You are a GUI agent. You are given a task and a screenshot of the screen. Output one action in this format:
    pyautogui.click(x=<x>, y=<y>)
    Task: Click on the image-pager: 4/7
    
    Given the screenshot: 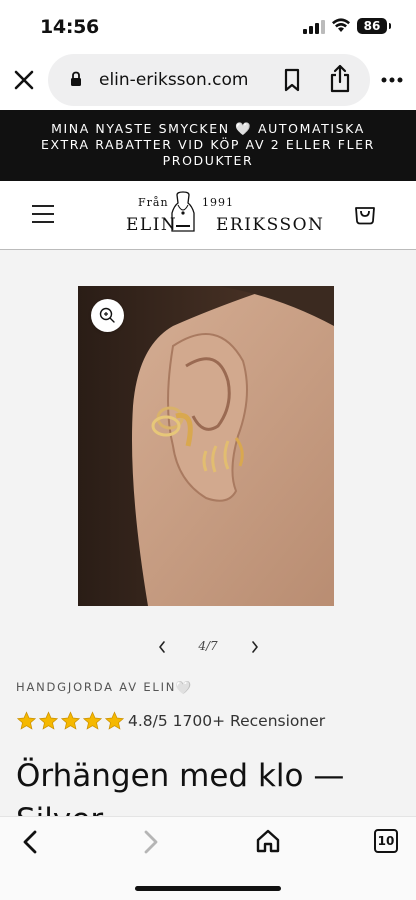 What is the action you would take?
    pyautogui.click(x=208, y=647)
    